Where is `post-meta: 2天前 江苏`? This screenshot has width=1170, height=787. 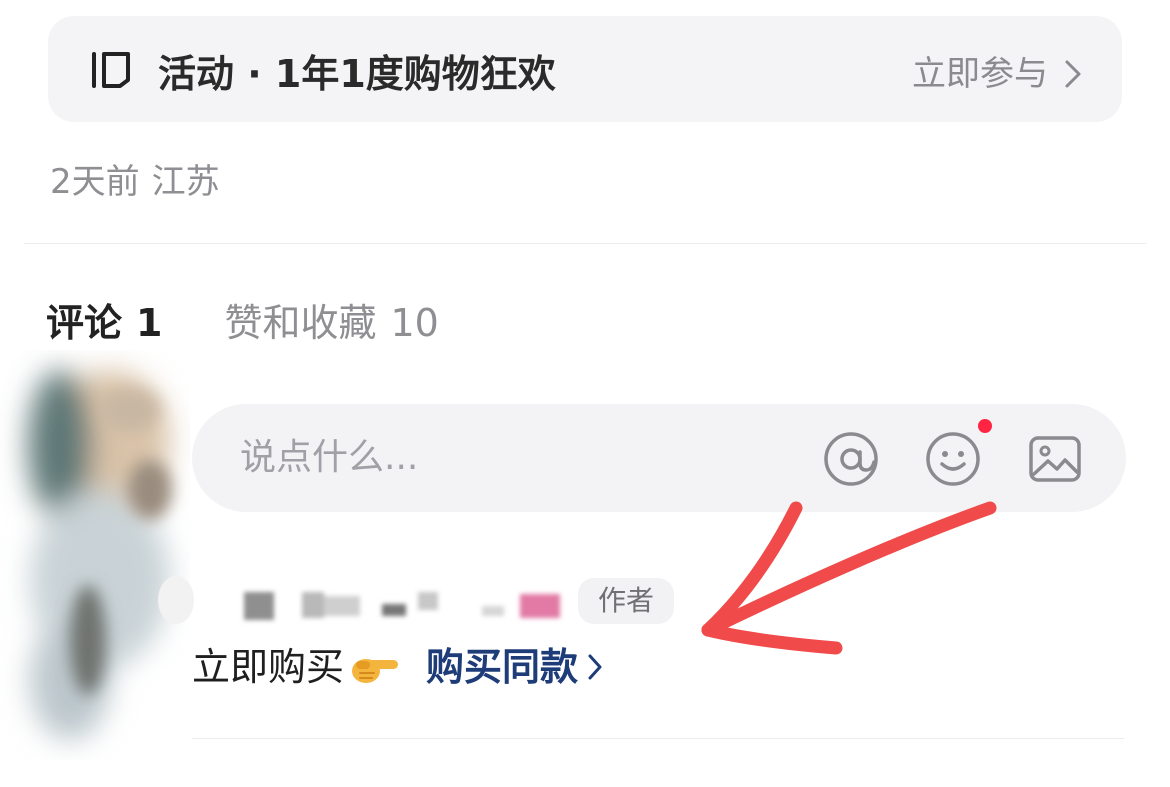 post-meta: 2天前 江苏 is located at coordinates (135, 182).